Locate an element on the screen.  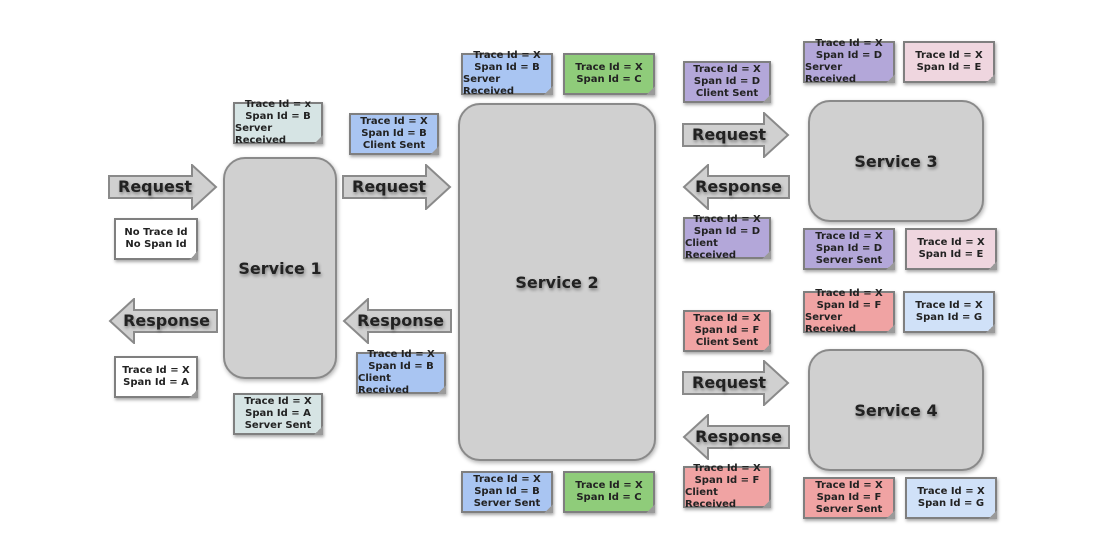
service-3: Service 3 is located at coordinates (896, 161).